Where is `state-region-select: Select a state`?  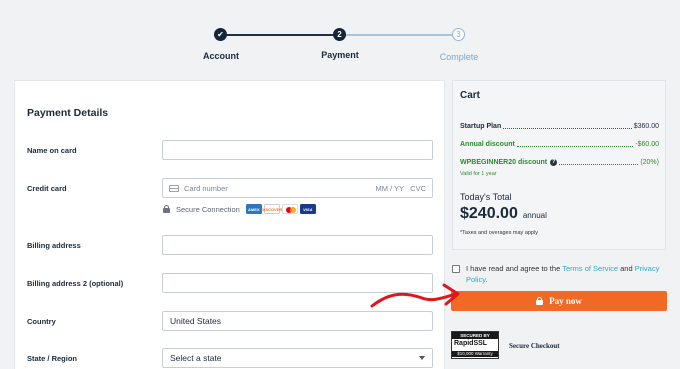 state-region-select: Select a state is located at coordinates (297, 358).